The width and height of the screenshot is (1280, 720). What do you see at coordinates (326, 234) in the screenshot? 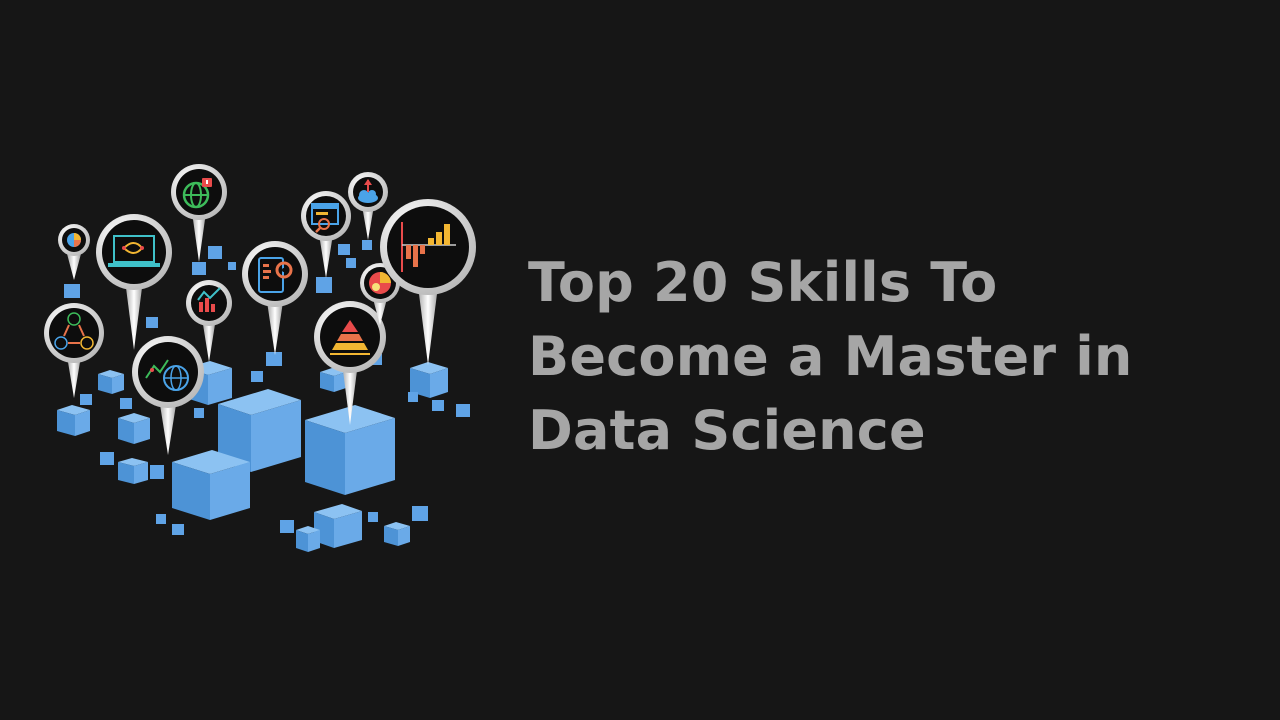
I see `browser-search-icon` at bounding box center [326, 234].